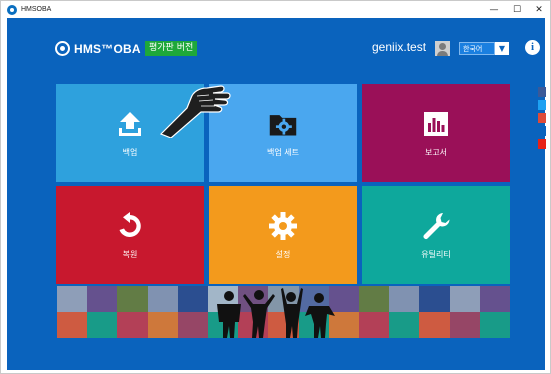  I want to click on tile-utility: 유틸리티, so click(436, 235).